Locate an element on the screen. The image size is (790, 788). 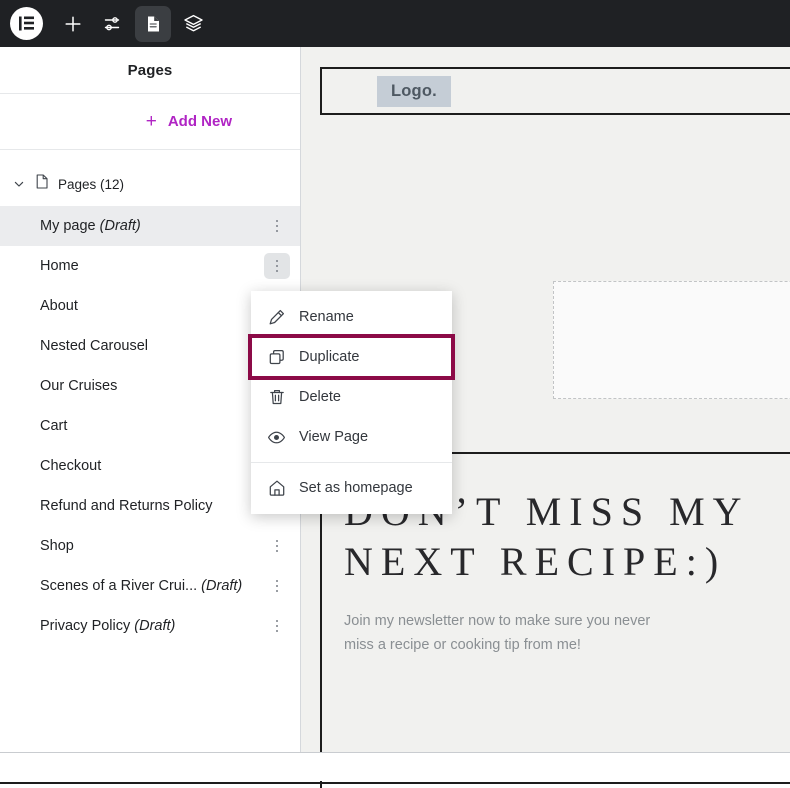
home-icon is located at coordinates (276, 488).